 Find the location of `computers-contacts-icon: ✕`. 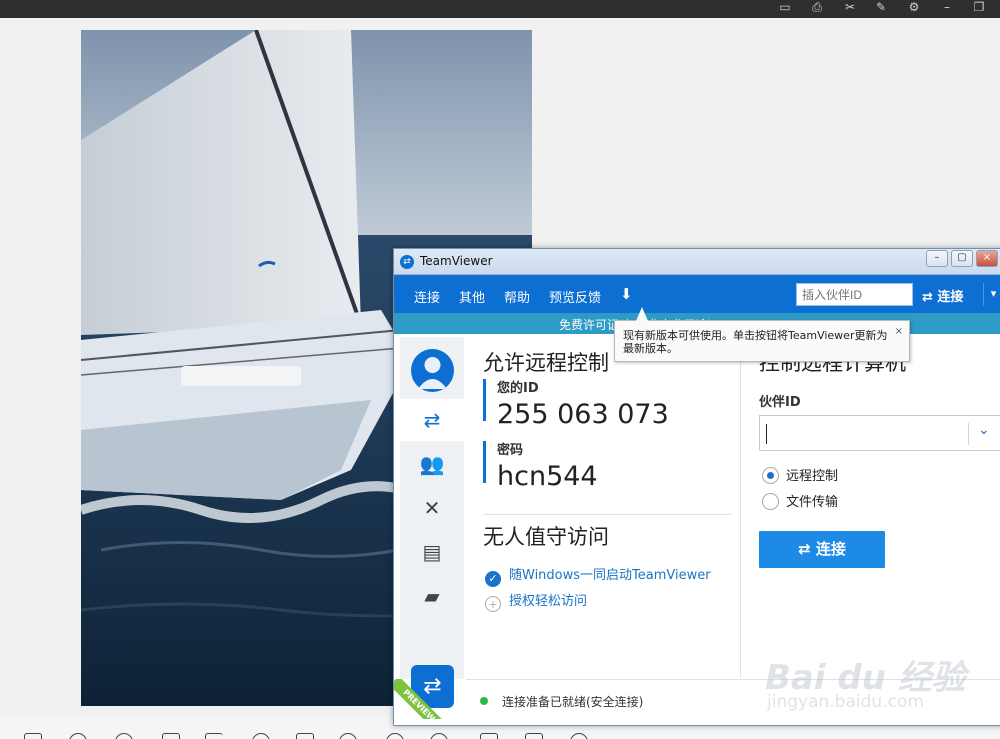

computers-contacts-icon: ✕ is located at coordinates (432, 508).